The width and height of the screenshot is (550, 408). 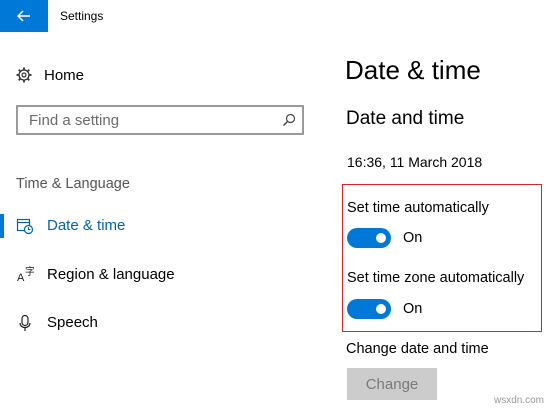 I want to click on window-title: Settings, so click(x=82, y=16).